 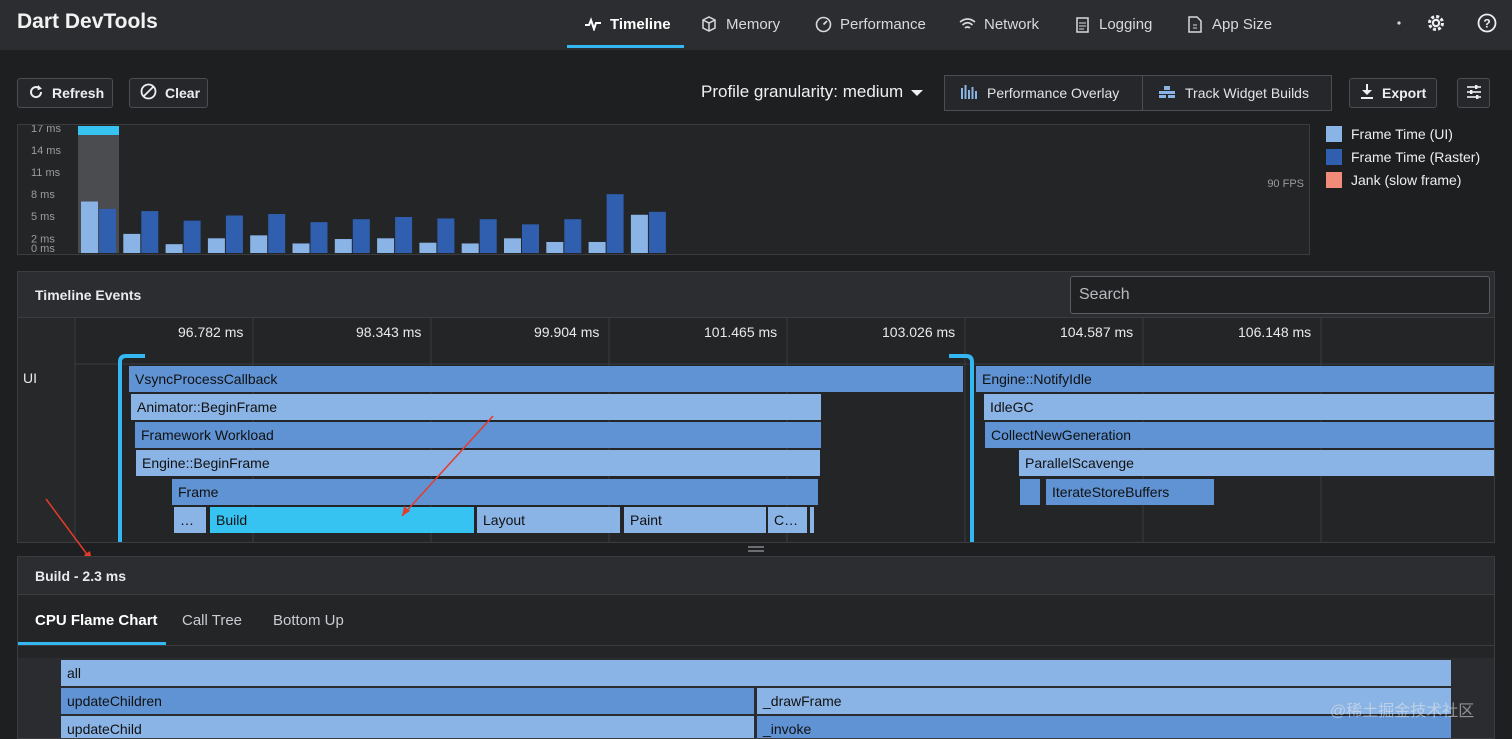 I want to click on download-icon, so click(x=1367, y=93).